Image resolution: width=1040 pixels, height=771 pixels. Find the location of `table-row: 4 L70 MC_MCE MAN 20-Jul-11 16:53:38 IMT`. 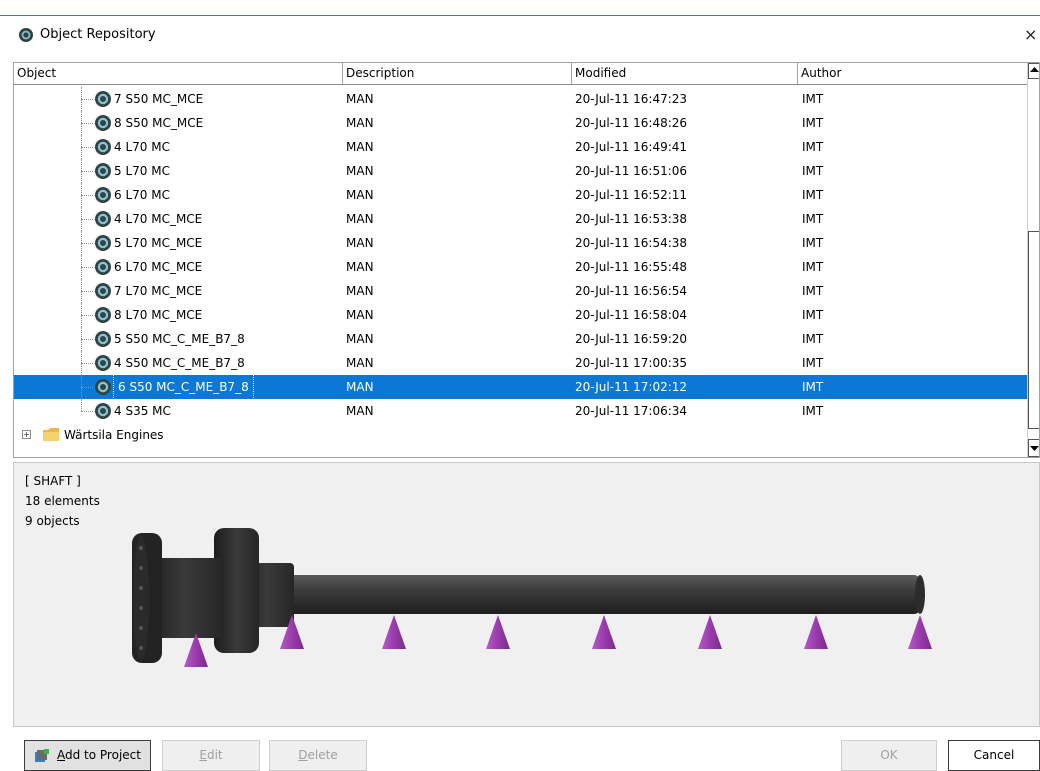

table-row: 4 L70 MC_MCE MAN 20-Jul-11 16:53:38 IMT is located at coordinates (520, 219).